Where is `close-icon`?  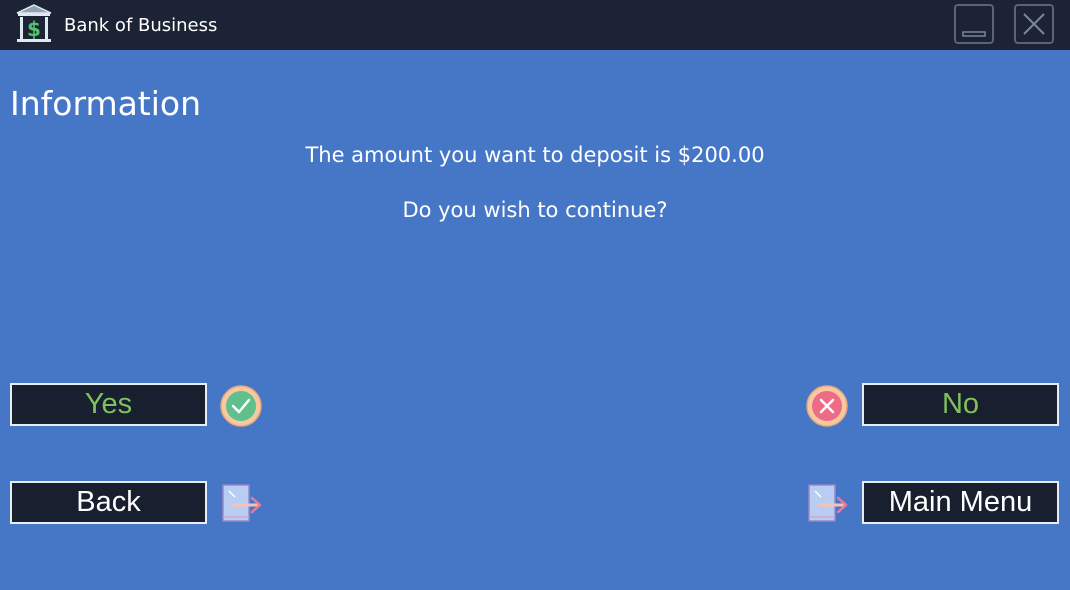 close-icon is located at coordinates (1034, 24).